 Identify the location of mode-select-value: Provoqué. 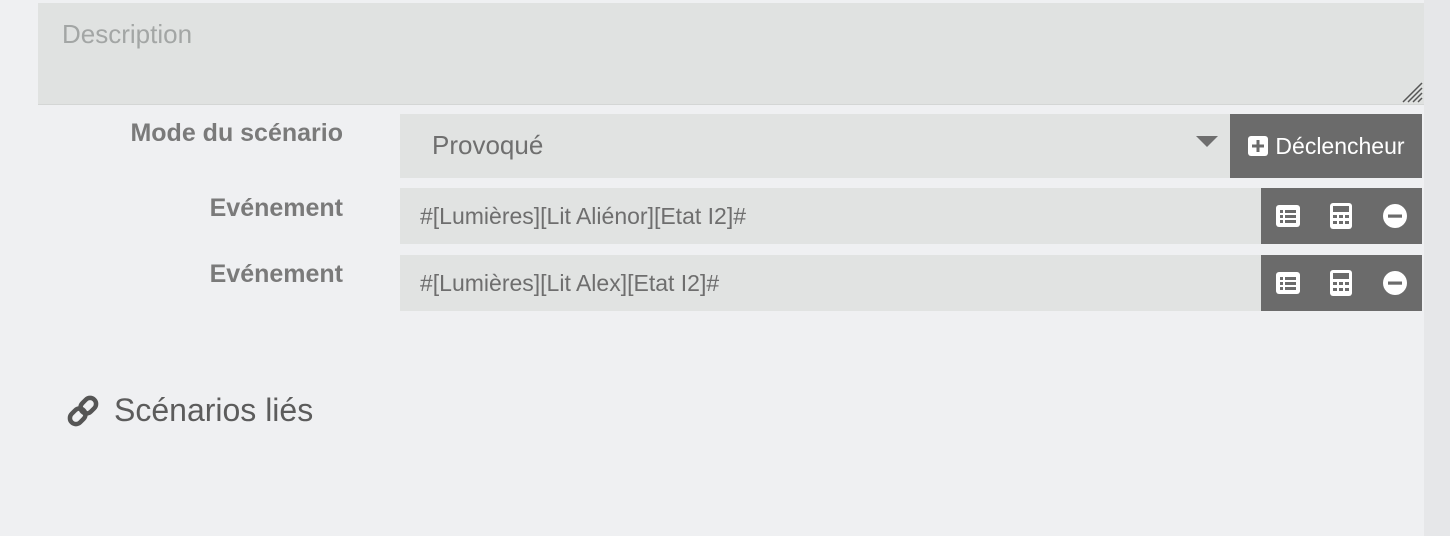
(488, 145).